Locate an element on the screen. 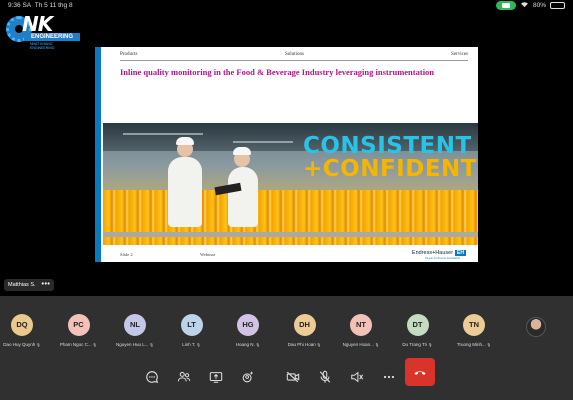  share-screen-icon is located at coordinates (216, 377).